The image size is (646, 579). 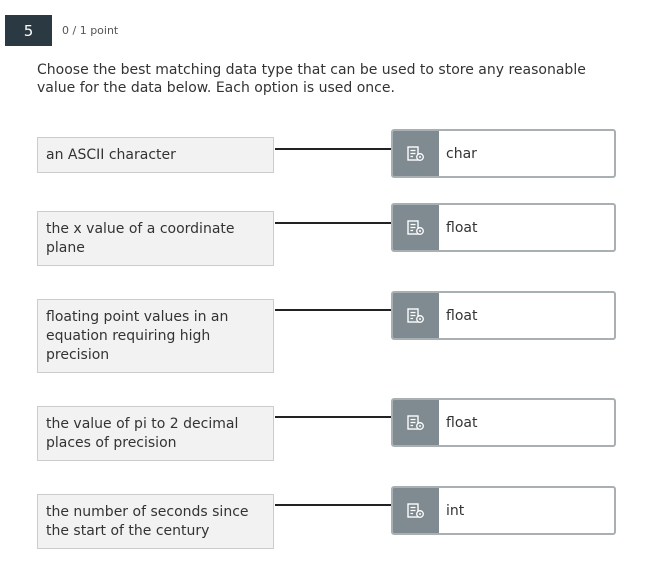 What do you see at coordinates (503, 153) in the screenshot?
I see `match-answer-1: char` at bounding box center [503, 153].